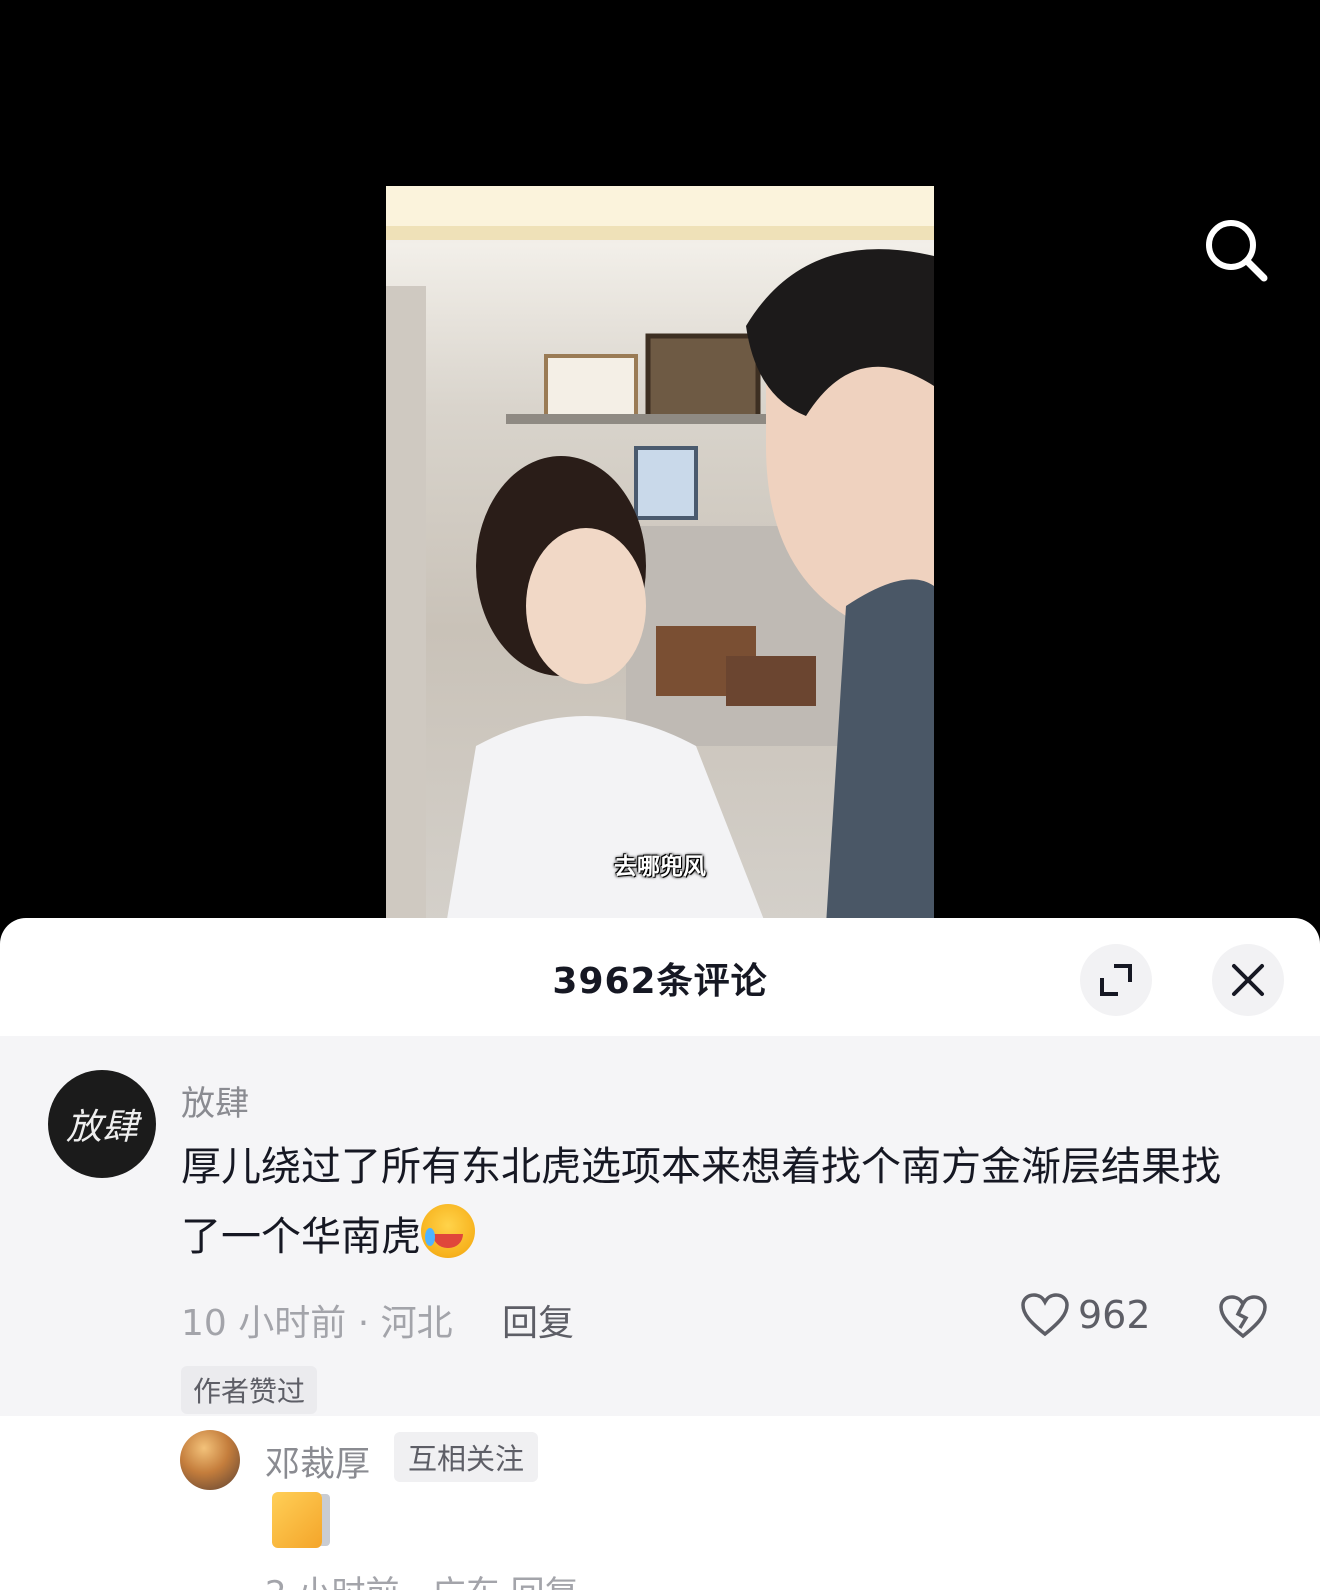  Describe the element at coordinates (1114, 1315) in the screenshot. I see `like-count: 962` at that location.